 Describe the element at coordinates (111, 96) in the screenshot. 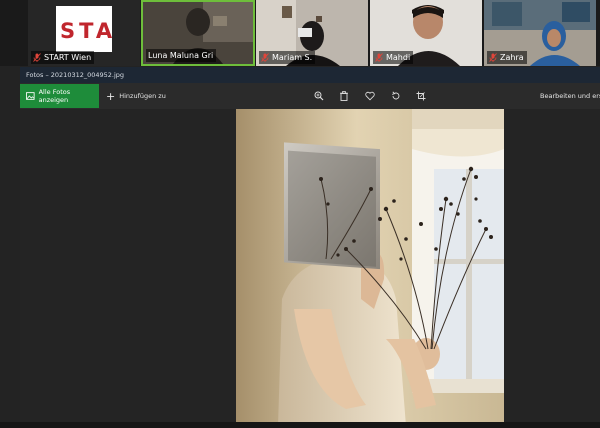

I see `plus-icon: +` at that location.